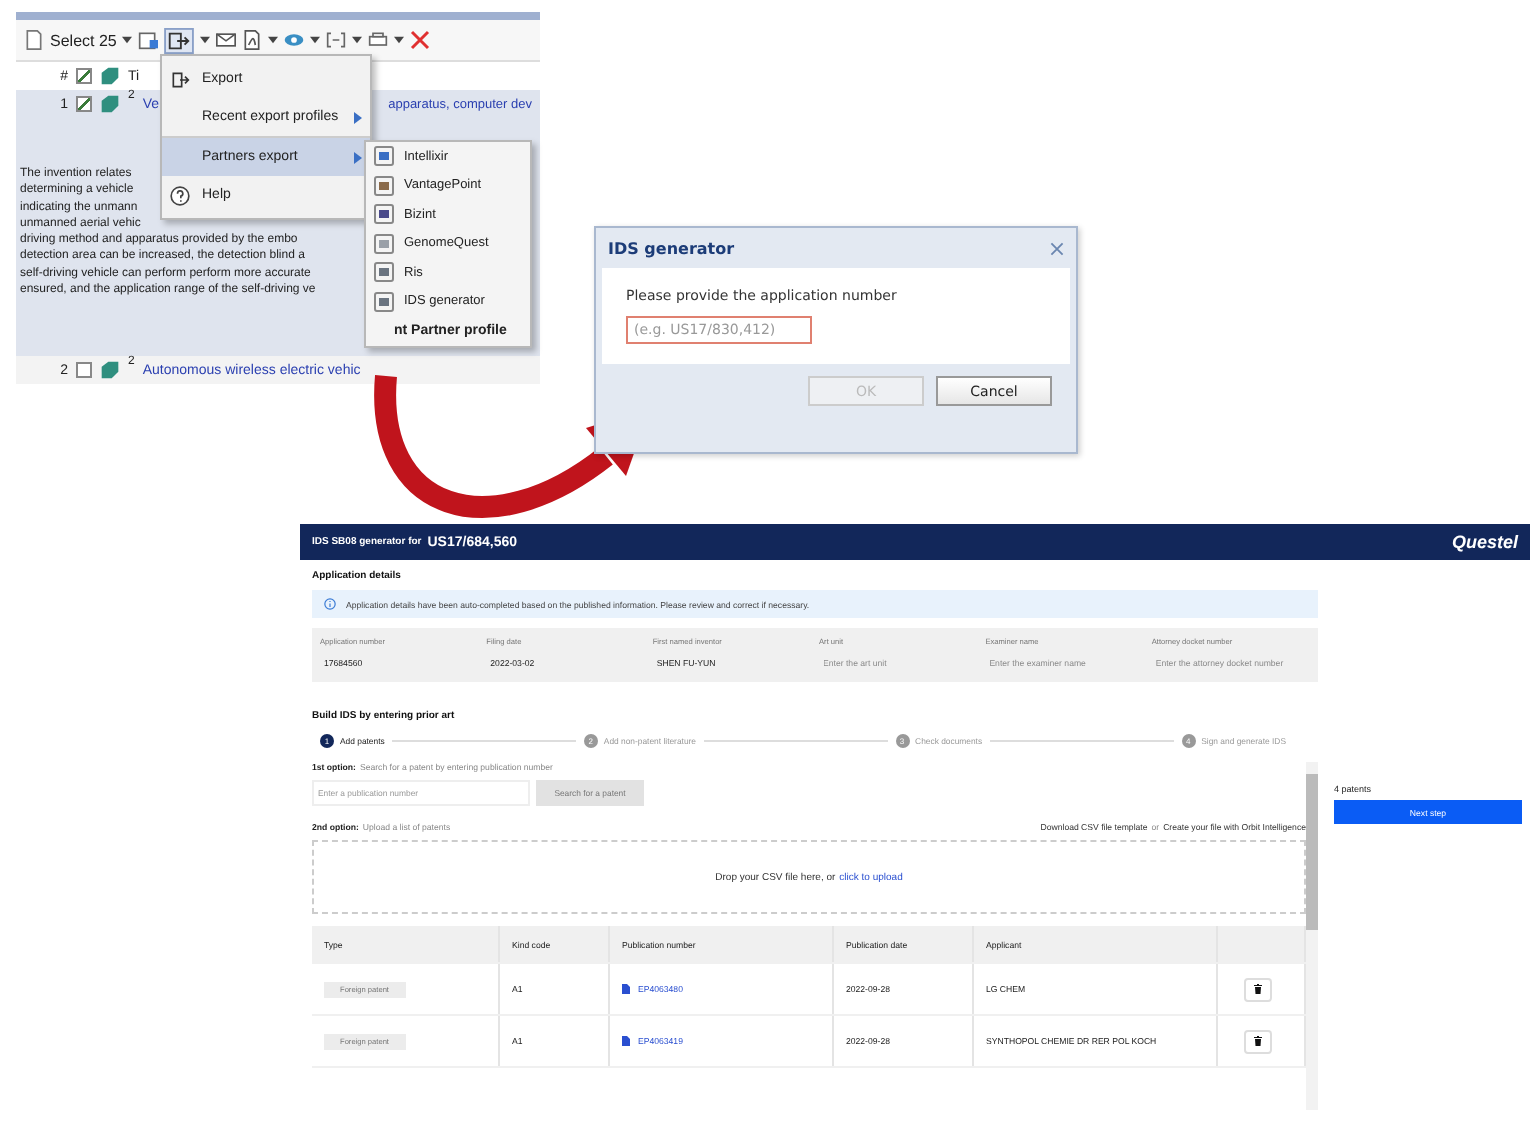  I want to click on export-icon, so click(180, 79).